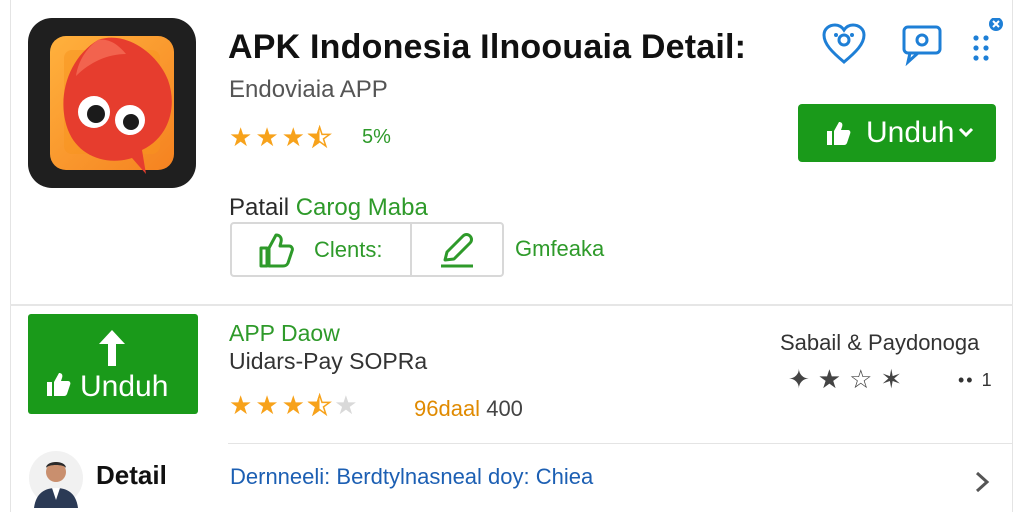 This screenshot has width=1024, height=512. I want to click on segmented-control: Clents:, so click(367, 249).